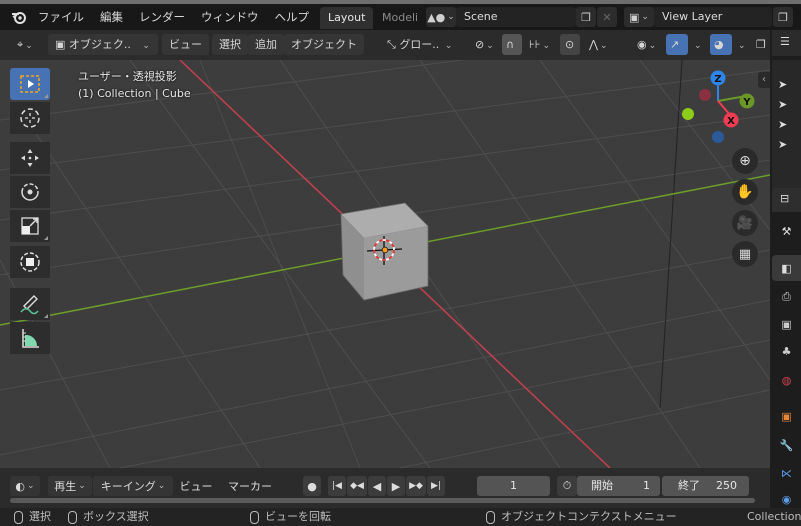 The height and width of the screenshot is (526, 801). What do you see at coordinates (30, 192) in the screenshot?
I see `tool-rotate` at bounding box center [30, 192].